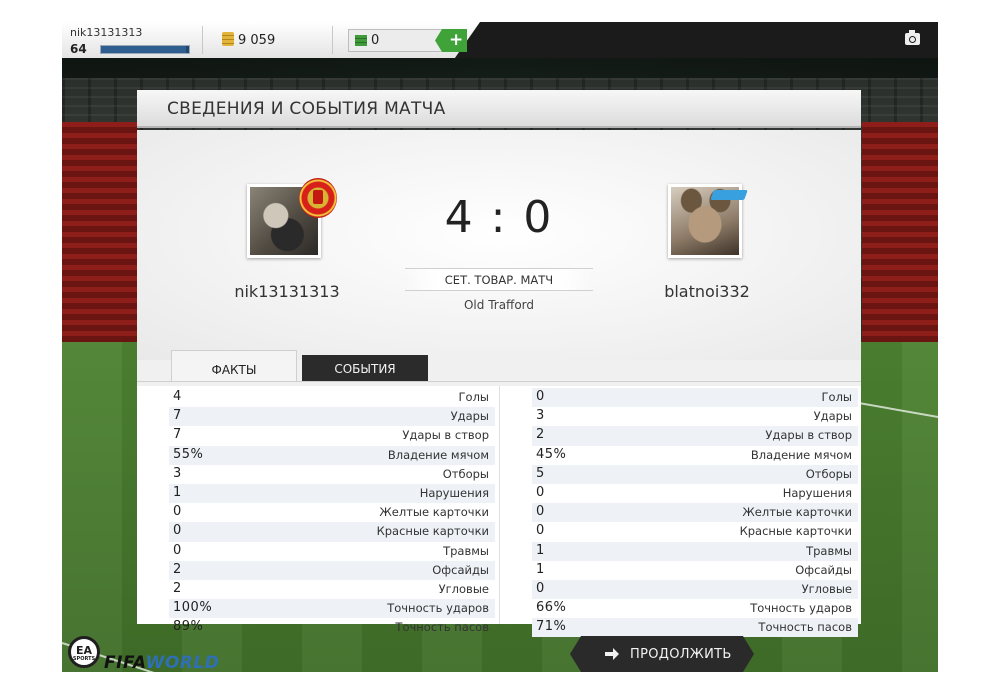  I want to click on top-bar: nik13131313 64 9 059 0 +, so click(500, 40).